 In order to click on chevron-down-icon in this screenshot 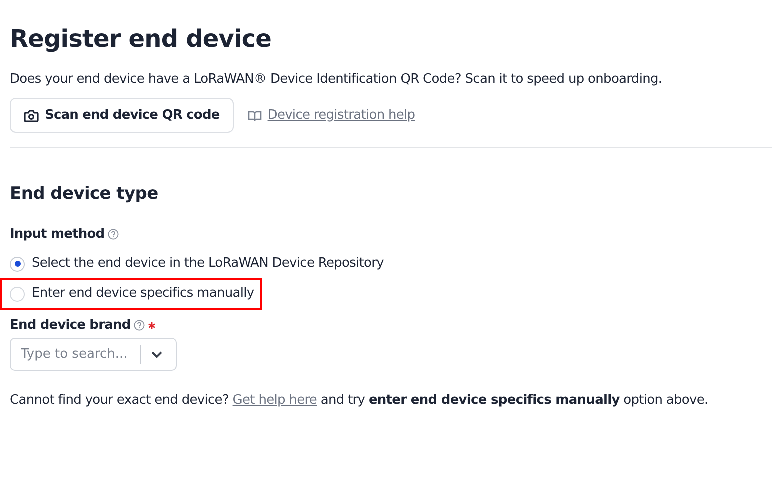, I will do `click(157, 354)`.